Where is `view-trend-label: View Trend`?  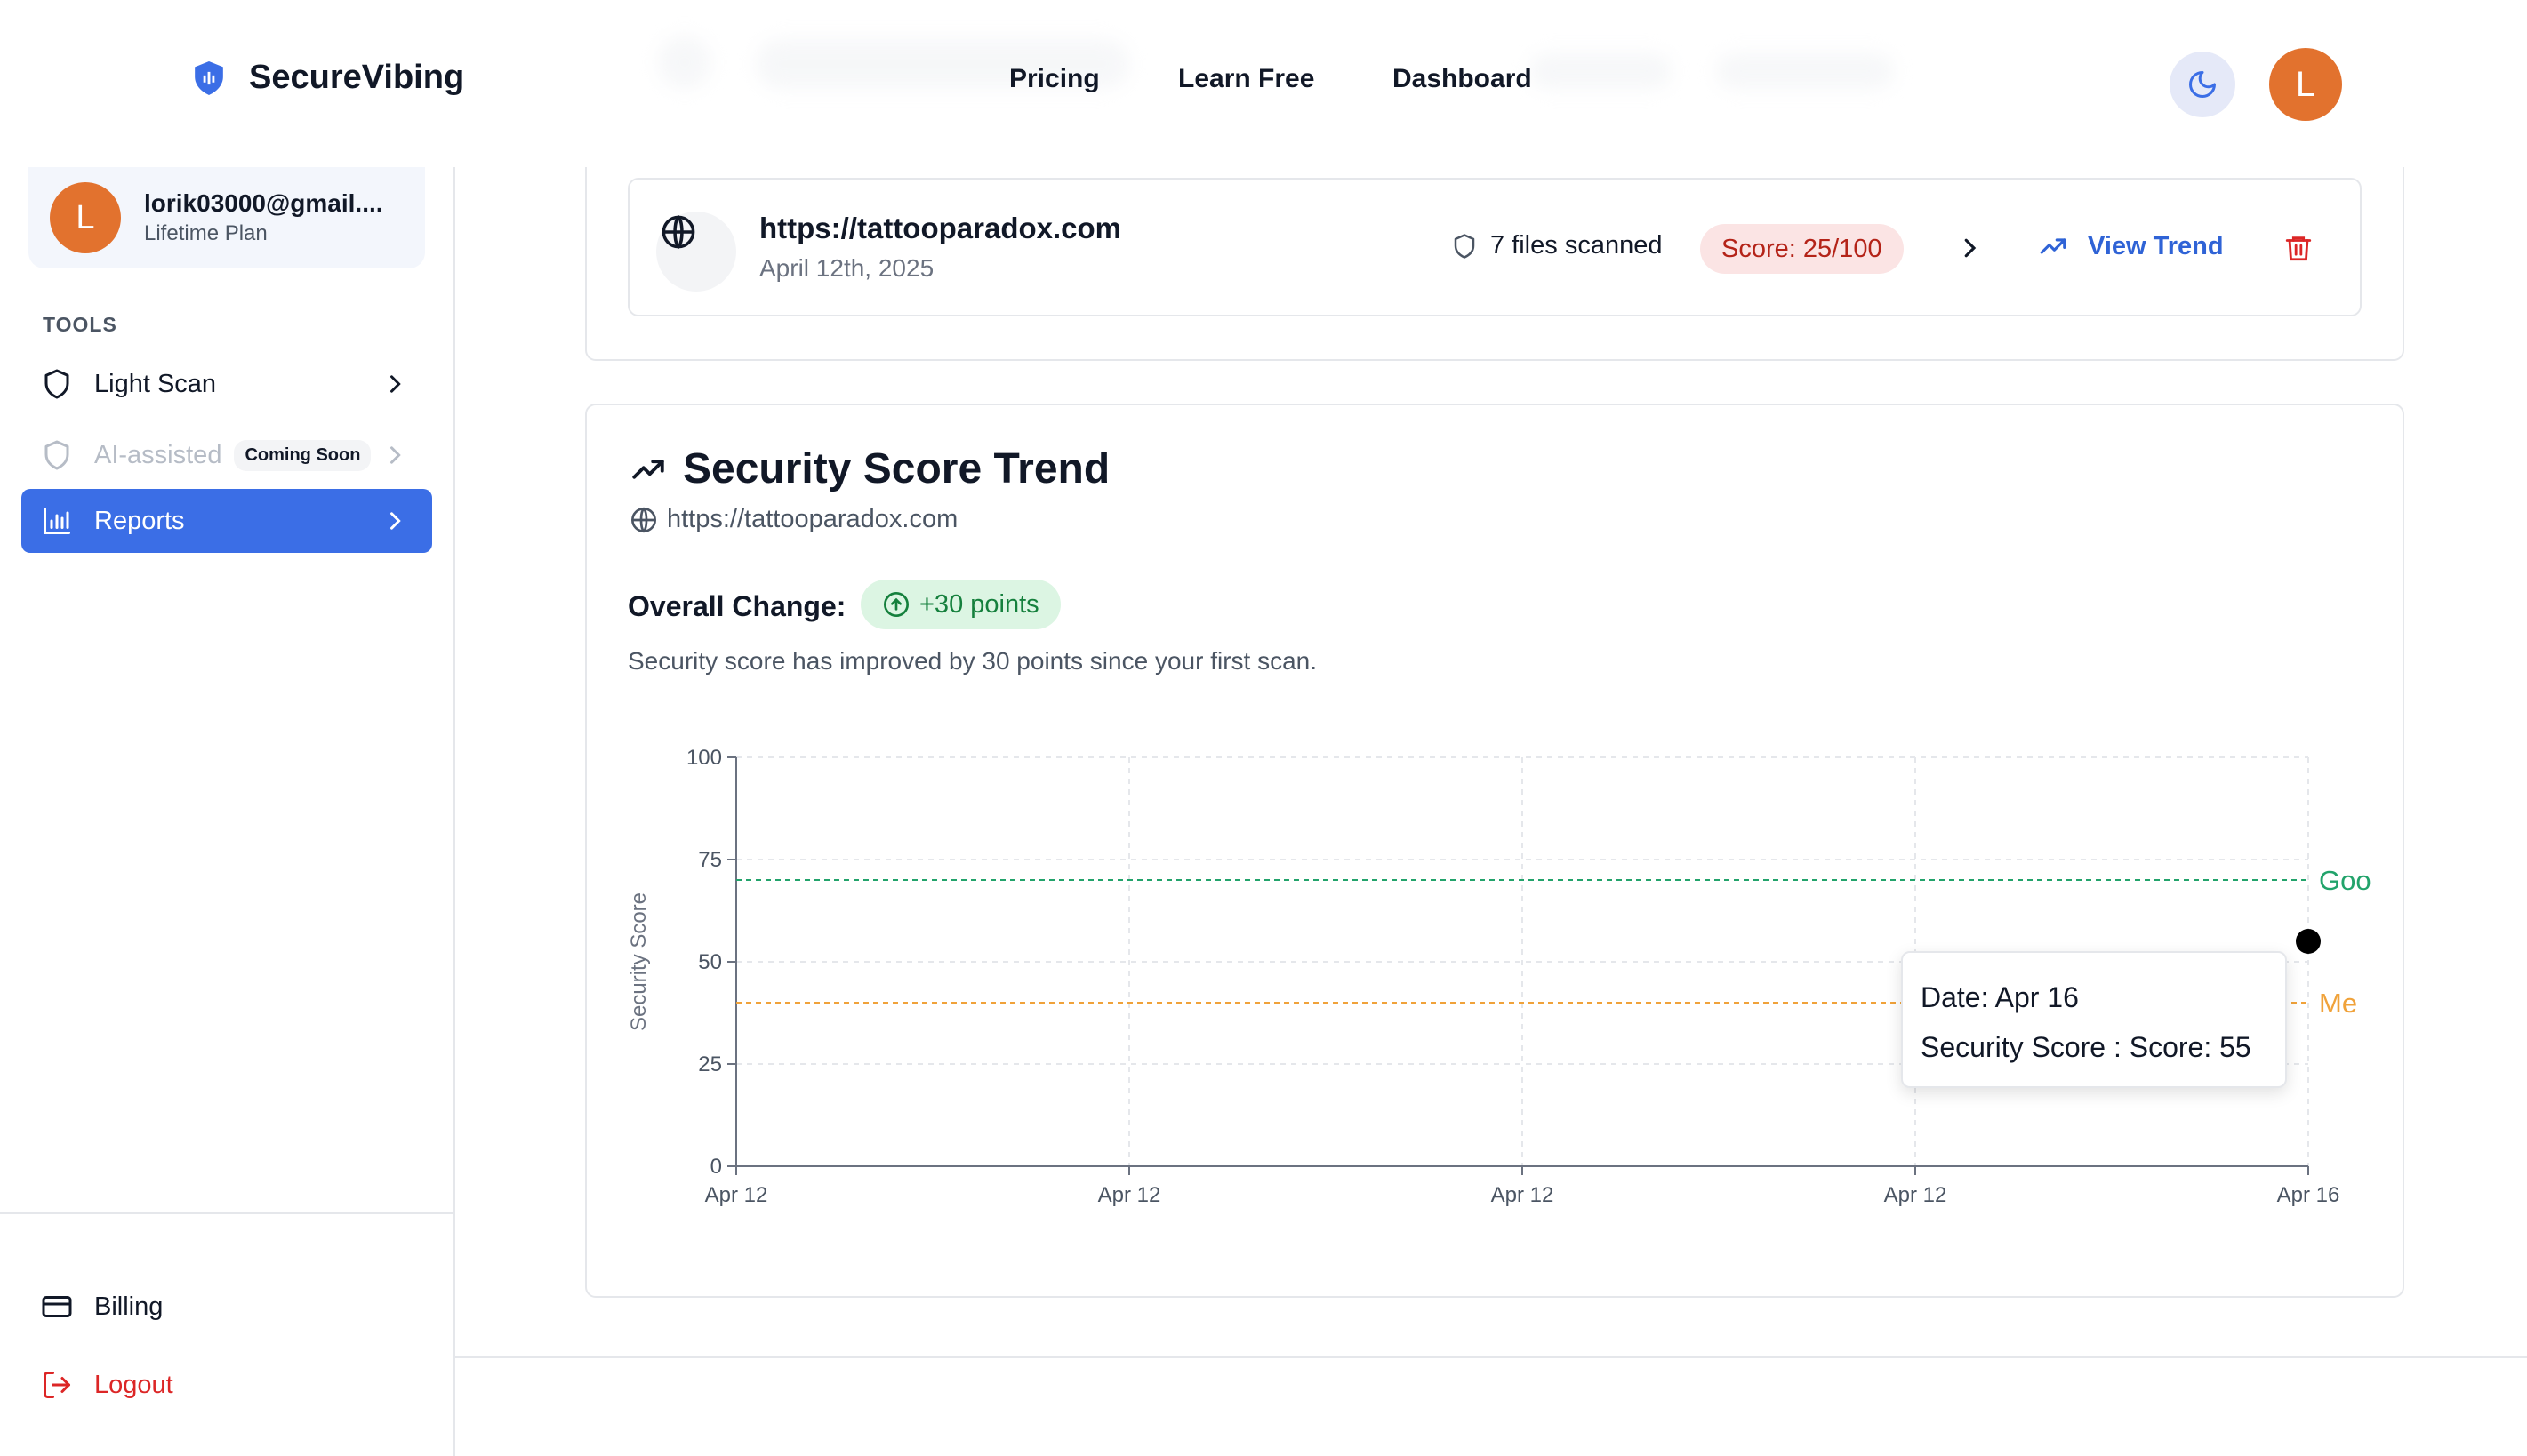 view-trend-label: View Trend is located at coordinates (2156, 245).